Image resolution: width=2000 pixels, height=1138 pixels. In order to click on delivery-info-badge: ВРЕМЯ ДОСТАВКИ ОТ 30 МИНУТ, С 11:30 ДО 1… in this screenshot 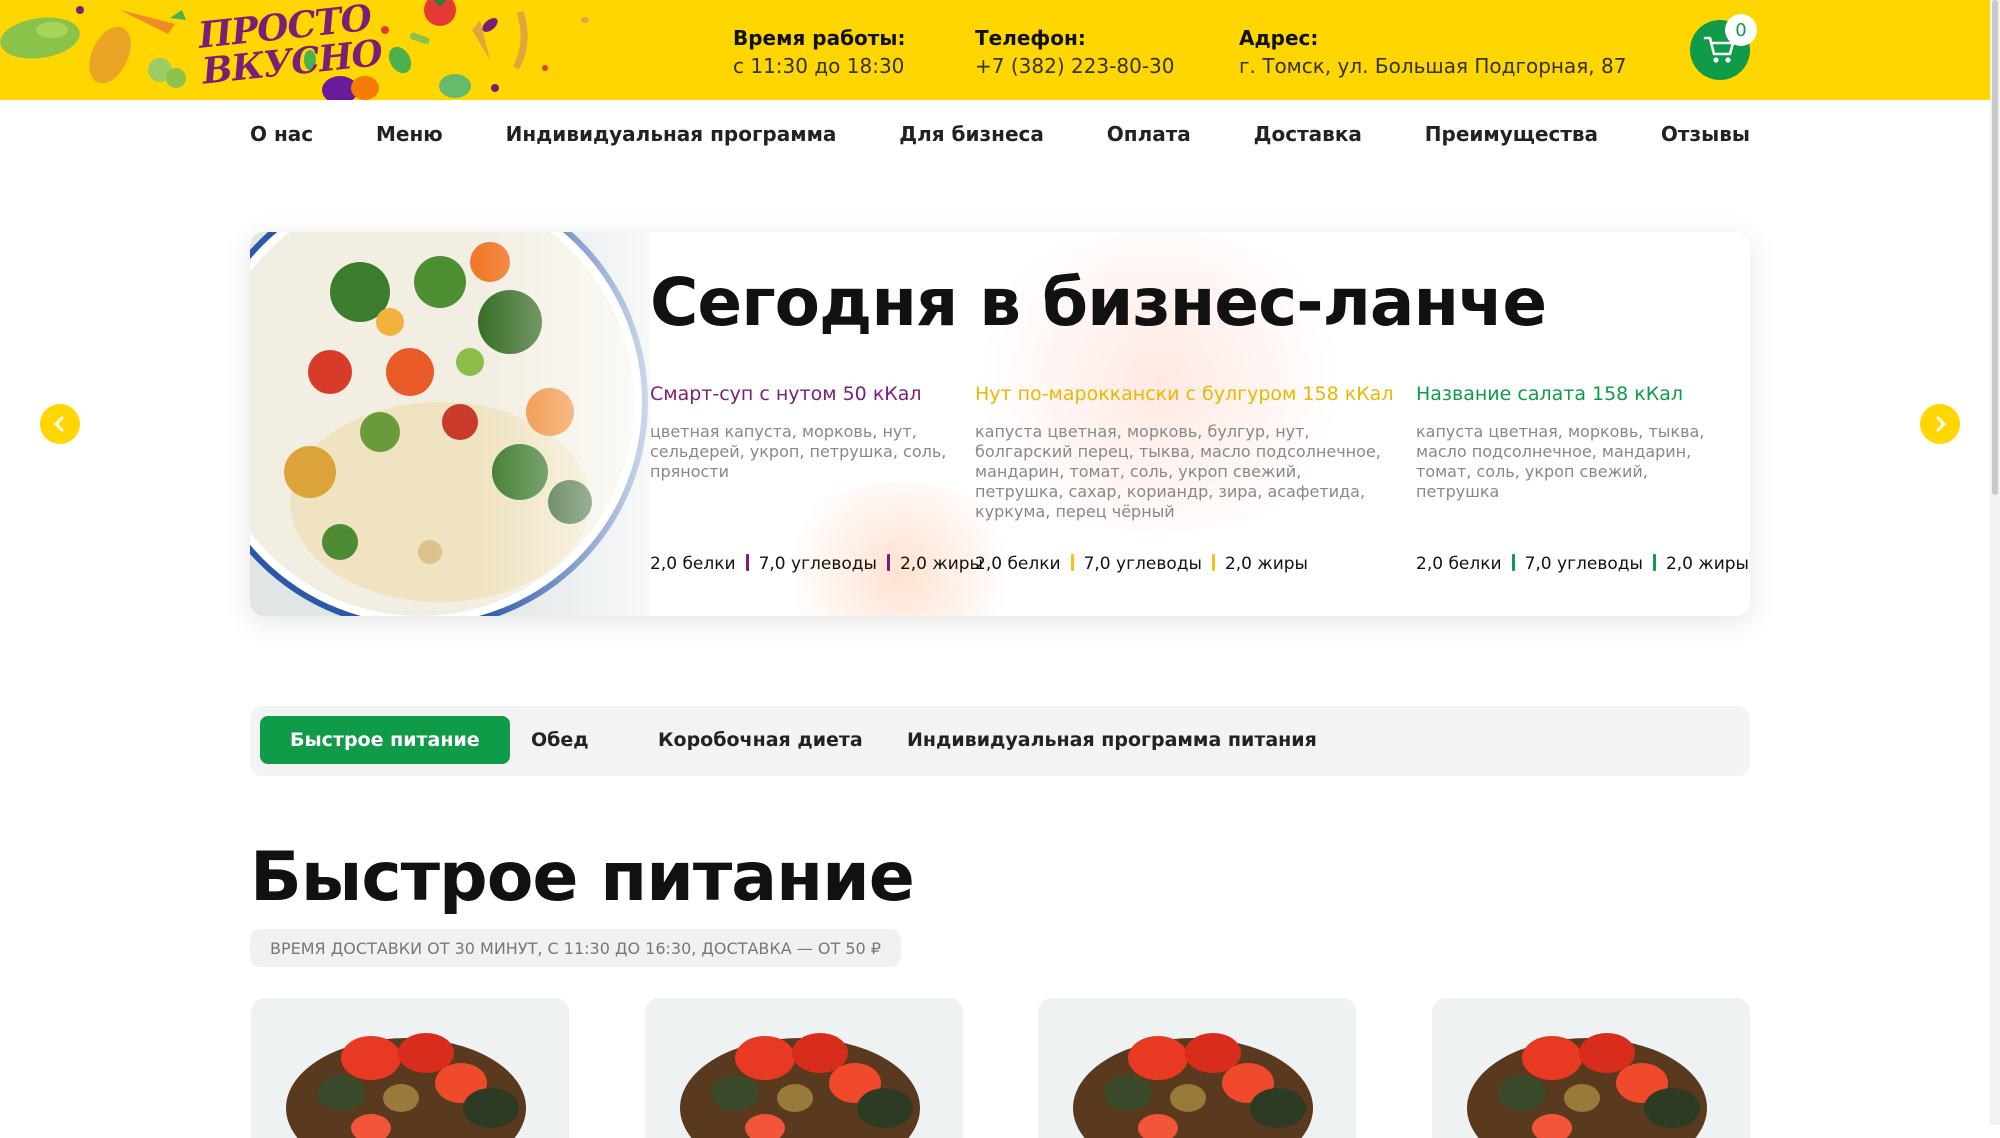, I will do `click(575, 948)`.